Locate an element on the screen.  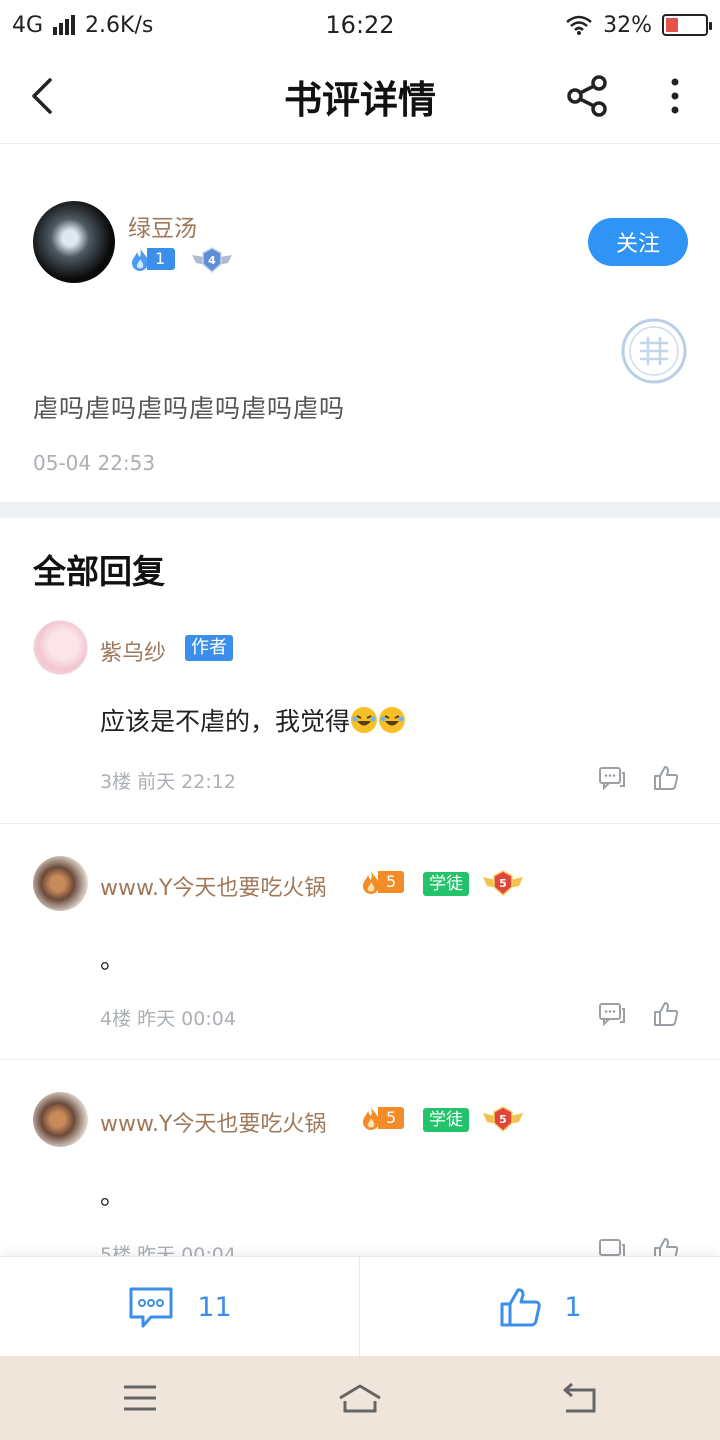
more-options-icon is located at coordinates (675, 96).